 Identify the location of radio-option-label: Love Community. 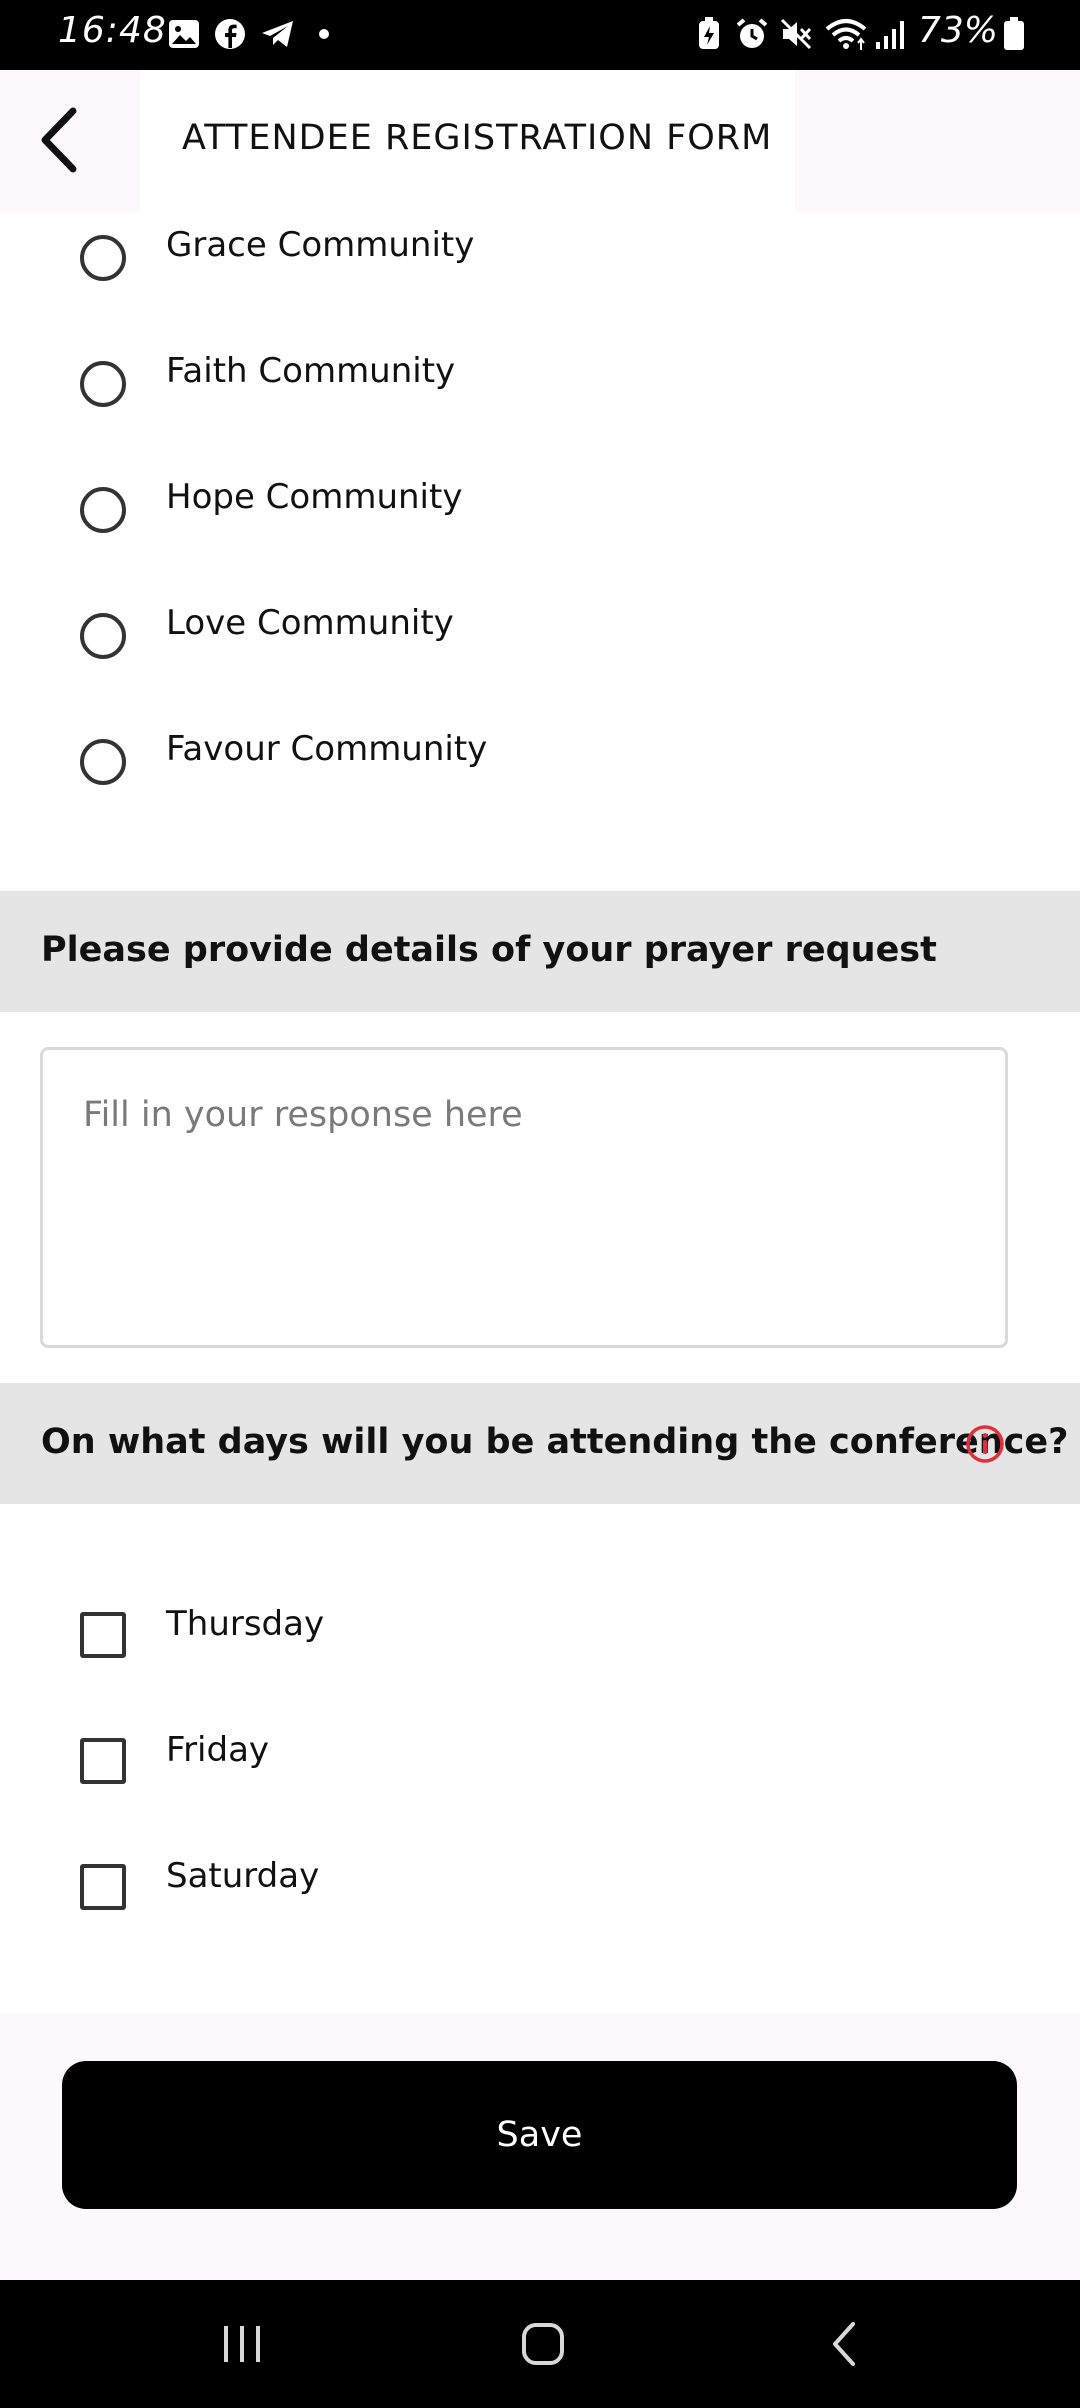
(310, 623).